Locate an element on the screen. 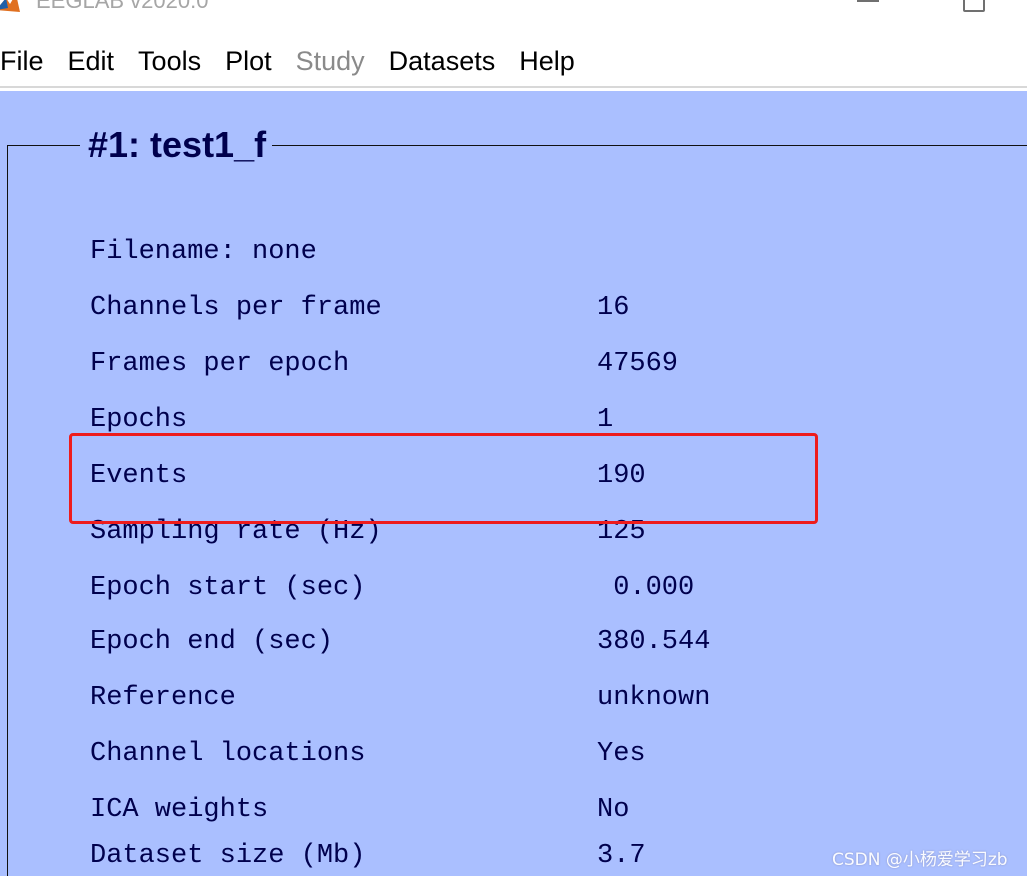  info-row-frames: Frames per epoch 47569 is located at coordinates (470, 364).